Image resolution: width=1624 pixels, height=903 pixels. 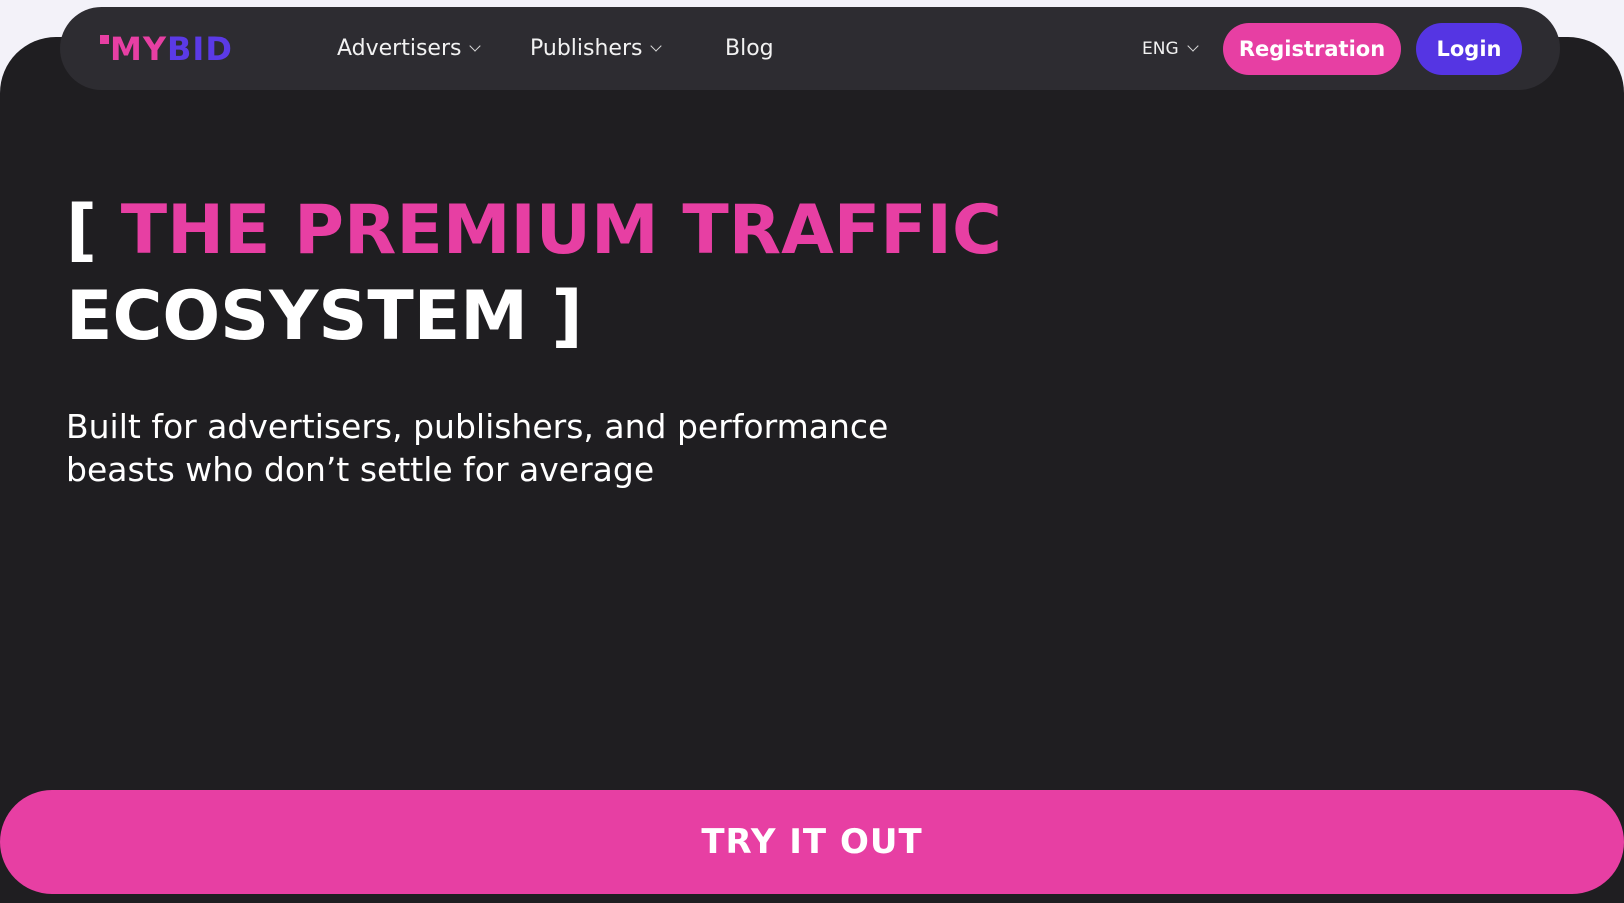 What do you see at coordinates (1160, 48) in the screenshot?
I see `language-label: ENG` at bounding box center [1160, 48].